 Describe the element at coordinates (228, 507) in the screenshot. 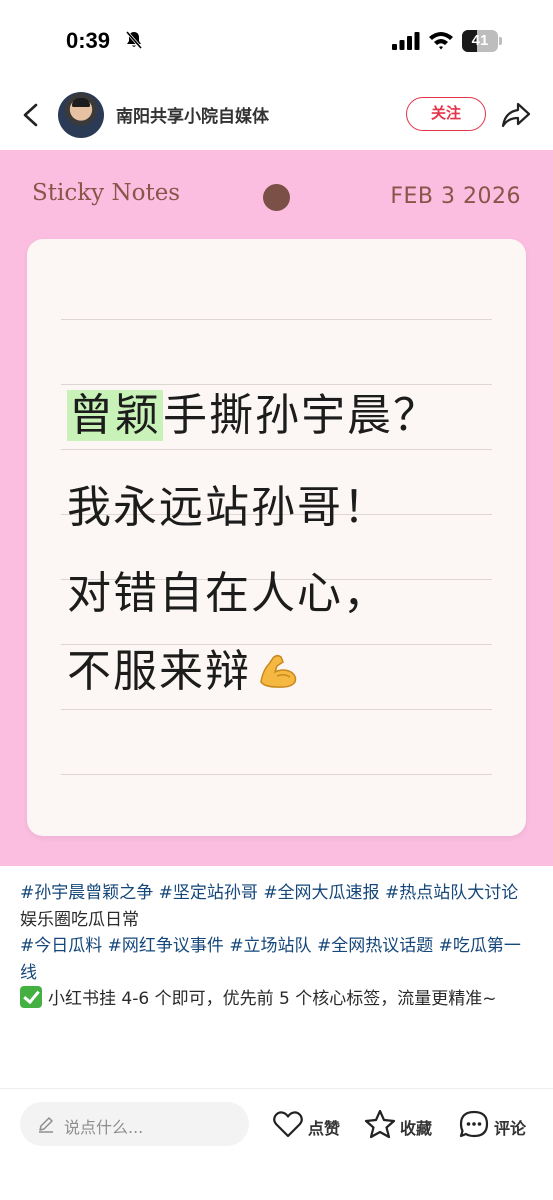

I see `note-line-2: 我永远站孙哥！` at that location.